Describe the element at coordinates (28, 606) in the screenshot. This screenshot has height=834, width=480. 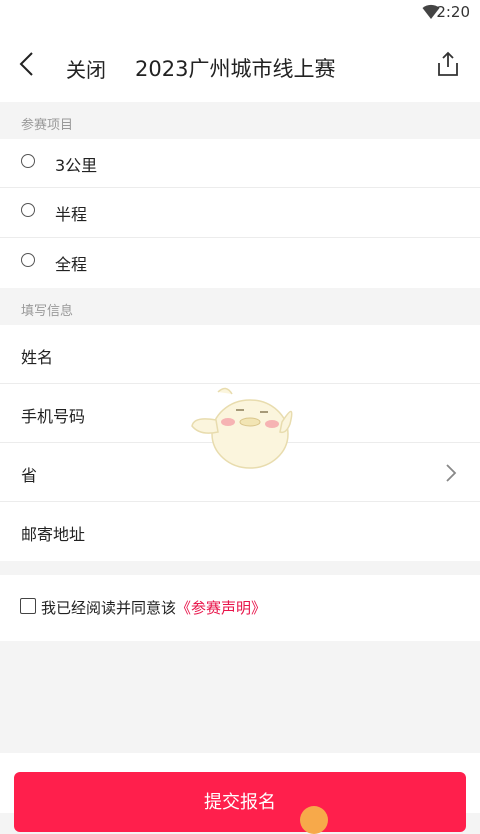
I see `agreement-checkbox` at that location.